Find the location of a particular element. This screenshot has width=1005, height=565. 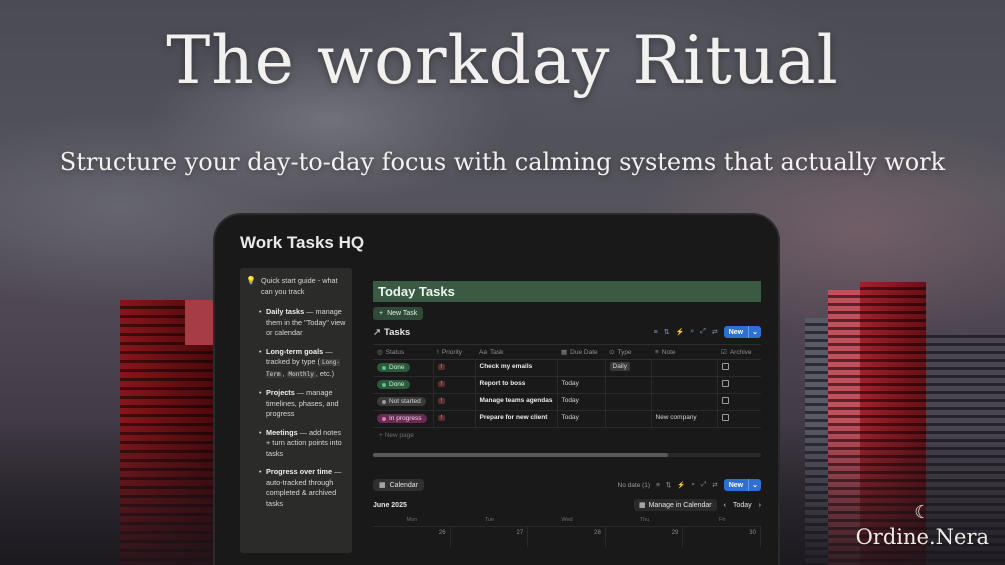

calendar-header: ▦ Calendar No date (1) ≡ ⇅ ⚡ ⌕ ⤢ ⇄ New ⌄ is located at coordinates (567, 485).